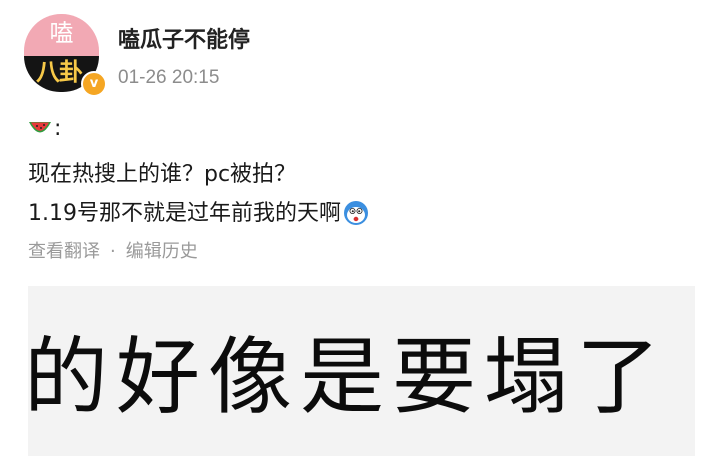 This screenshot has width=715, height=456. I want to click on author-name: 嗑瓜子不能停, so click(184, 41).